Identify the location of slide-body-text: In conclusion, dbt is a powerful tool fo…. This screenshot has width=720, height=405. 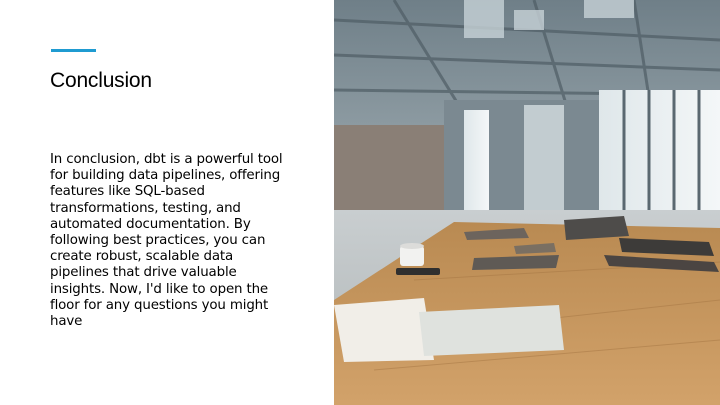
(166, 241).